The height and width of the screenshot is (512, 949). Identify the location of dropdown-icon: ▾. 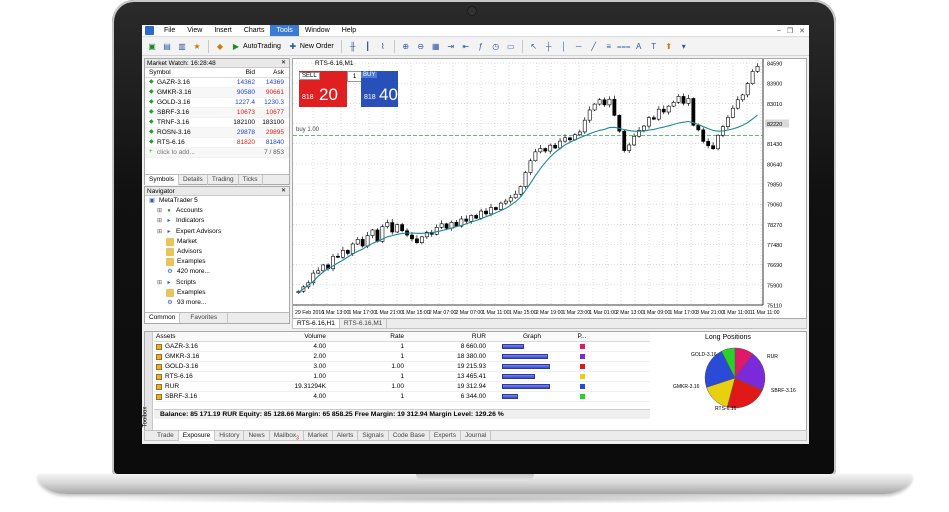
(684, 47).